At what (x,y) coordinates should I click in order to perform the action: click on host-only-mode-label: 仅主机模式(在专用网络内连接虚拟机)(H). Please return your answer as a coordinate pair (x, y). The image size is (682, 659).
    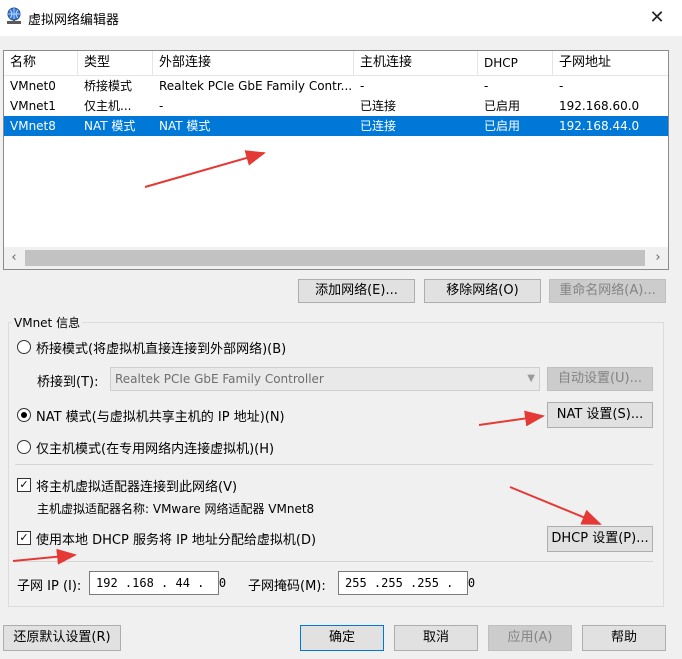
    Looking at the image, I should click on (155, 447).